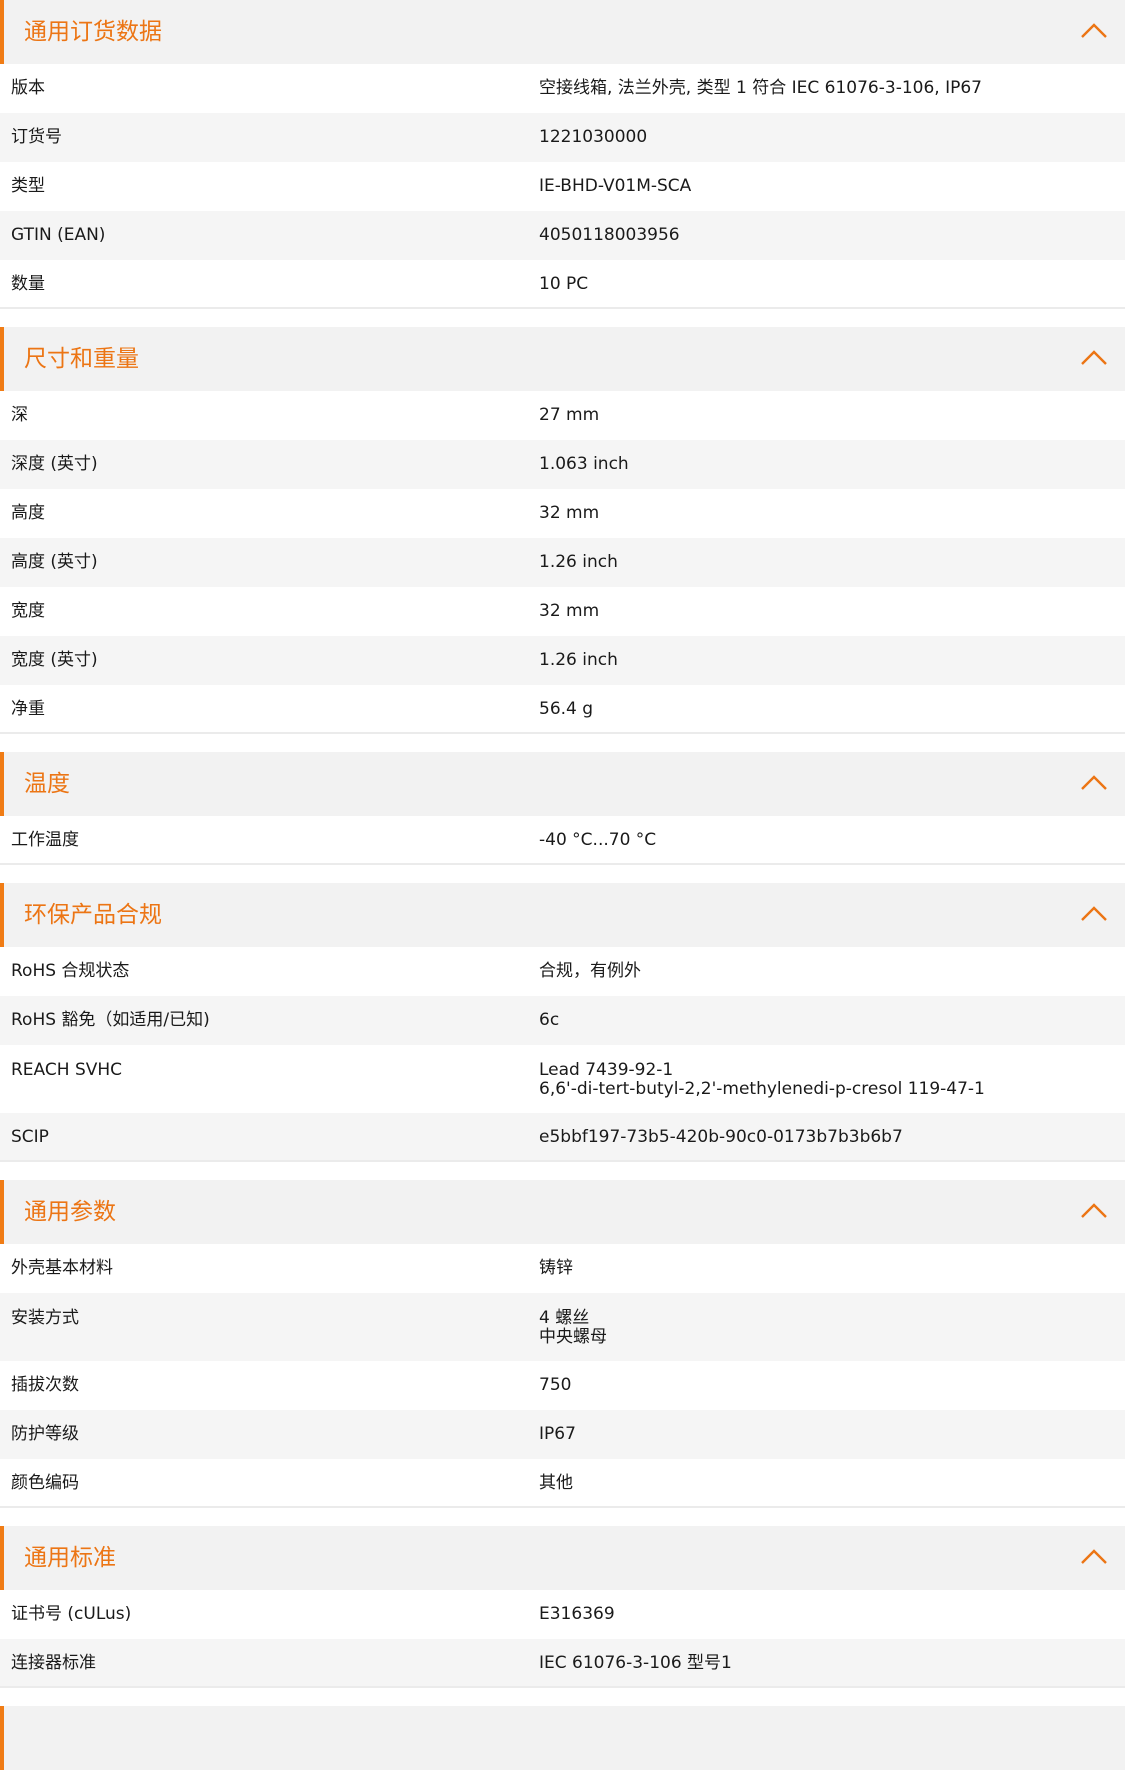 The image size is (1125, 1770). Describe the element at coordinates (609, 235) in the screenshot. I see `spec-value: 4050118003956` at that location.